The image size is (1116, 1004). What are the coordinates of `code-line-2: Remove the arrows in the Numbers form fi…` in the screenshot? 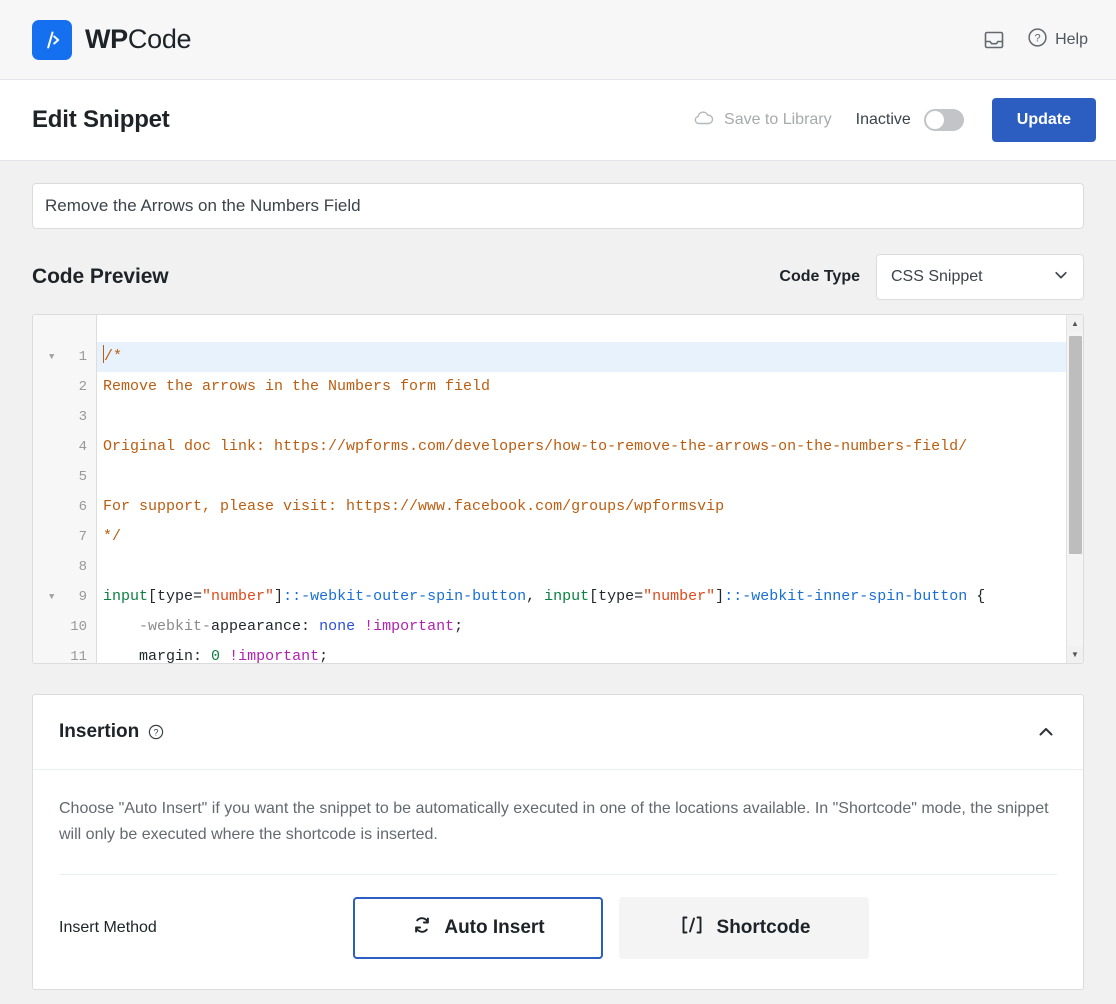 It's located at (590, 387).